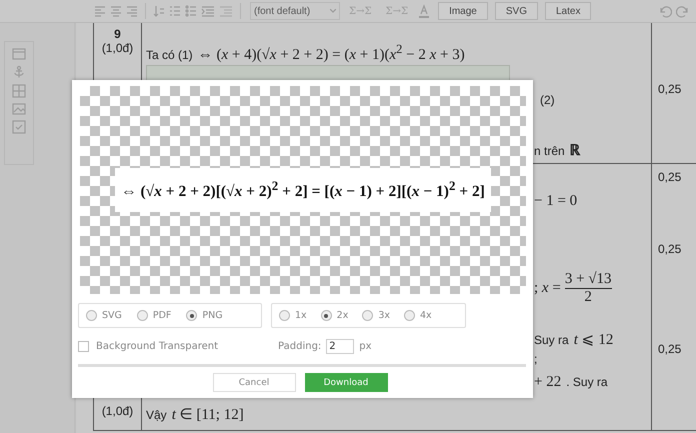  What do you see at coordinates (334, 315) in the screenshot?
I see `radio-option: 2x` at bounding box center [334, 315].